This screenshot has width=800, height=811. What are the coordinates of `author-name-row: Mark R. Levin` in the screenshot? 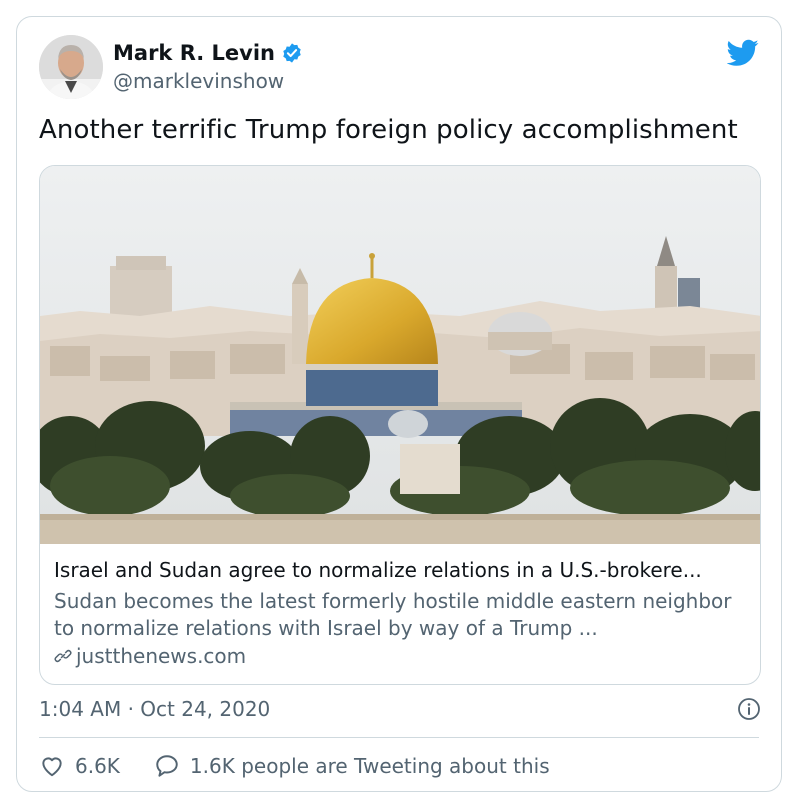 It's located at (208, 53).